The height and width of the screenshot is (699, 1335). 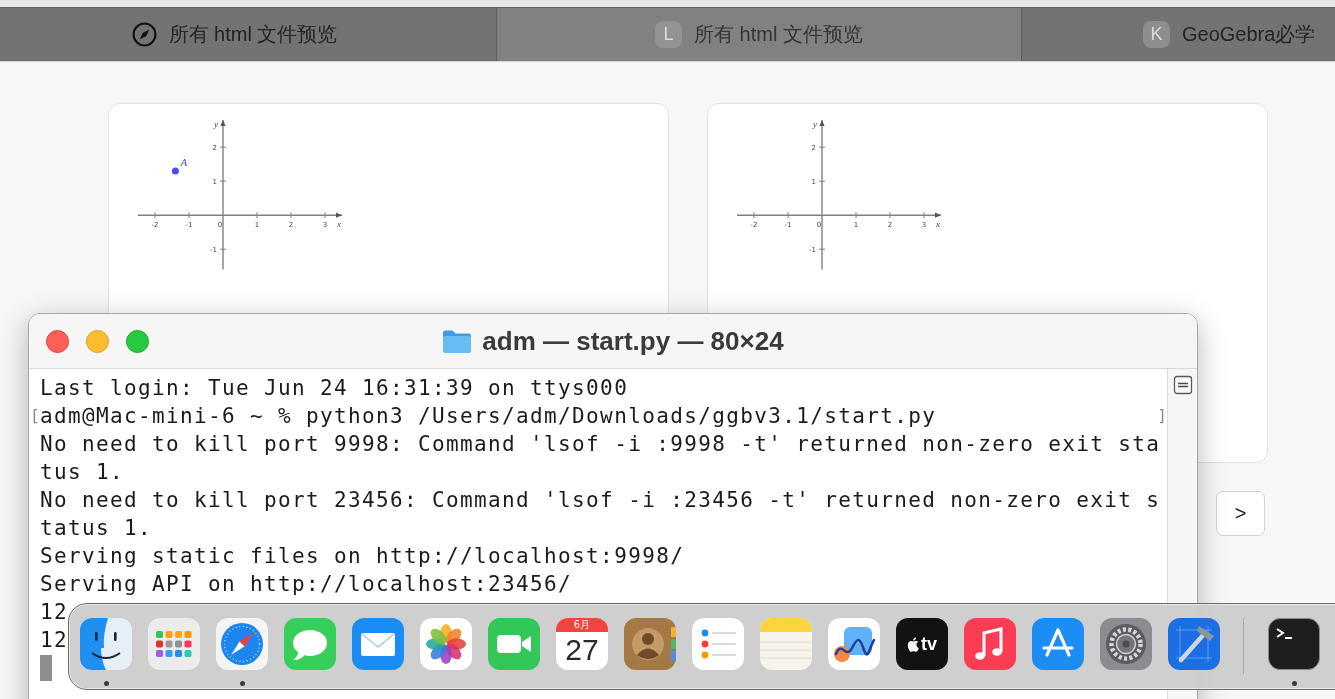 I want to click on calendar-day: 27, so click(x=582, y=650).